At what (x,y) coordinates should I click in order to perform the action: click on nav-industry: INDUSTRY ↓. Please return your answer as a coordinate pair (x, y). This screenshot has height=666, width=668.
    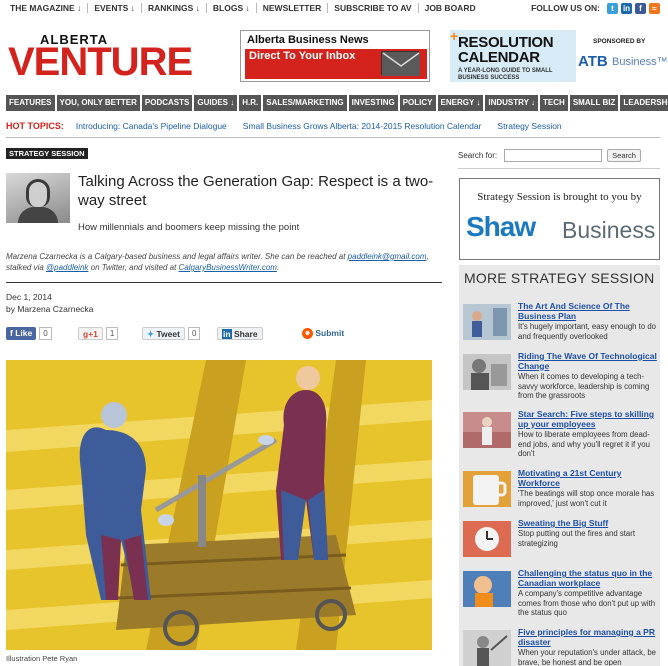
    Looking at the image, I should click on (512, 103).